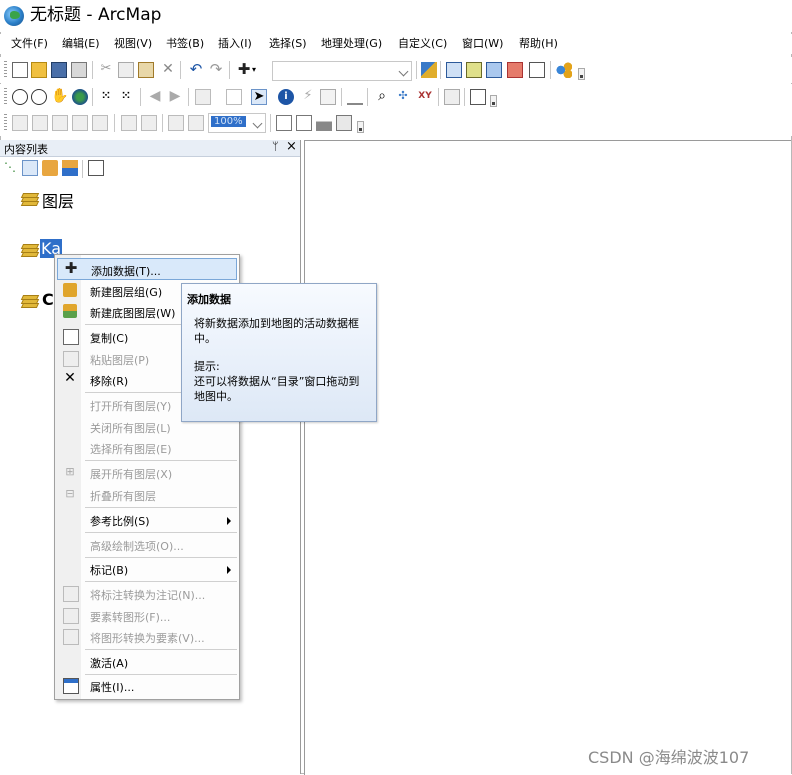  What do you see at coordinates (40, 123) in the screenshot?
I see `layout-zoom-out-icon` at bounding box center [40, 123].